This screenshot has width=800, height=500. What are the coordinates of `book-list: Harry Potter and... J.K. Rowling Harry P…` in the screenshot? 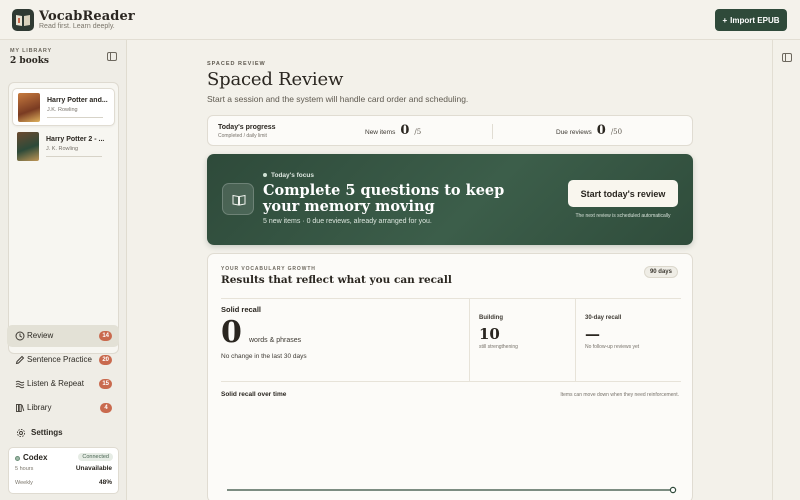 It's located at (63, 218).